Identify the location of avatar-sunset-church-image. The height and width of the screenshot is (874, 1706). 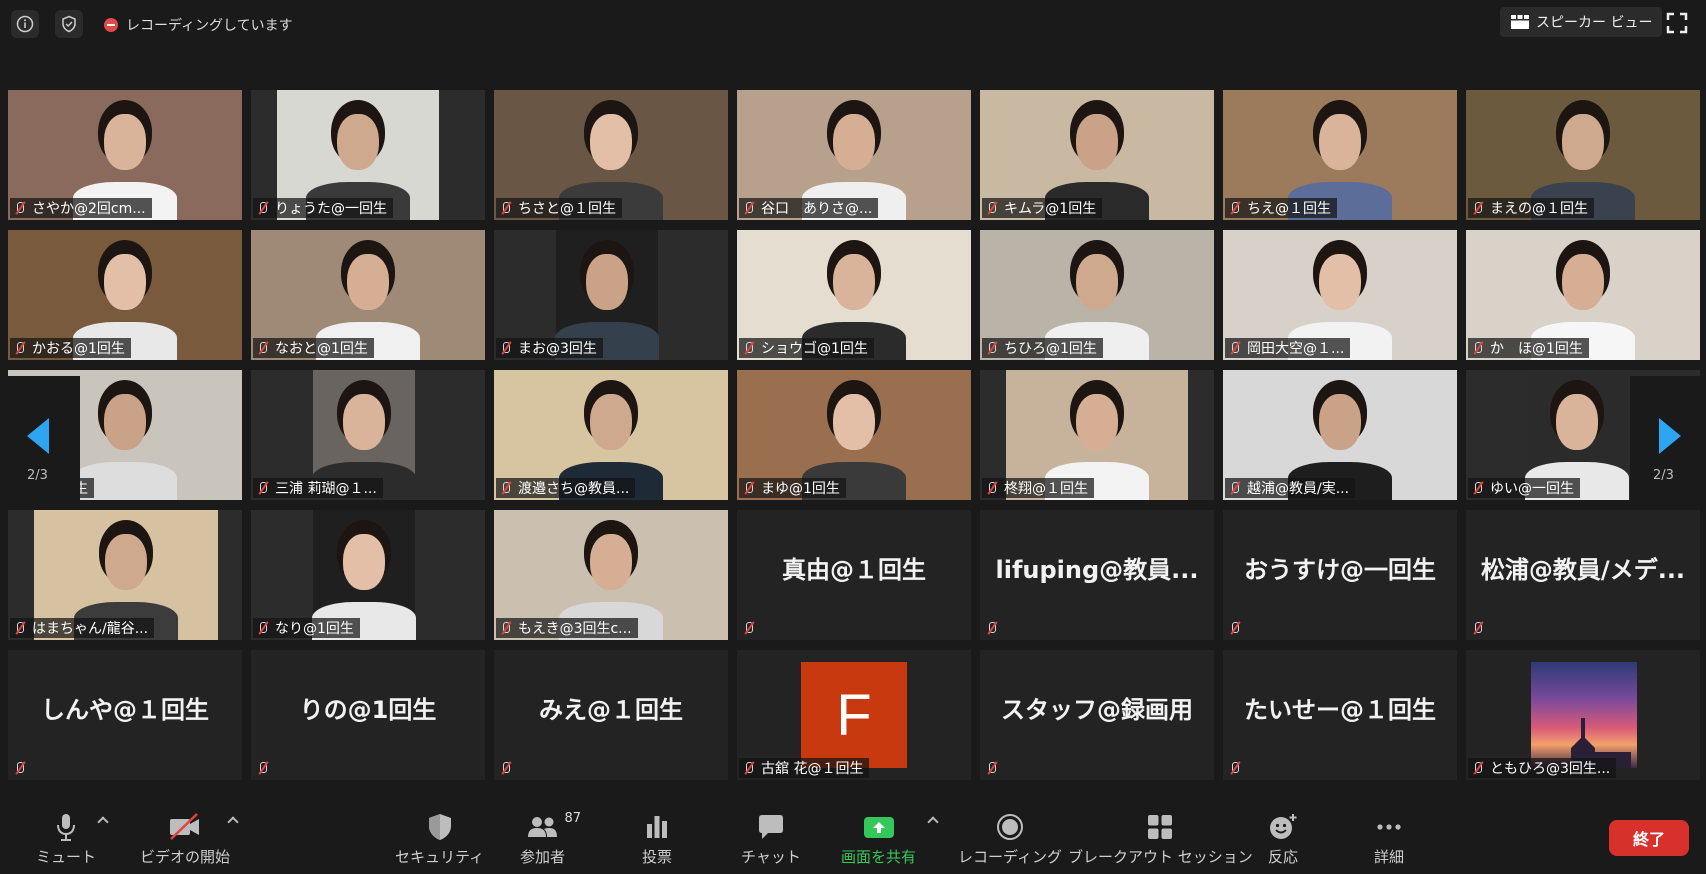
(1584, 715).